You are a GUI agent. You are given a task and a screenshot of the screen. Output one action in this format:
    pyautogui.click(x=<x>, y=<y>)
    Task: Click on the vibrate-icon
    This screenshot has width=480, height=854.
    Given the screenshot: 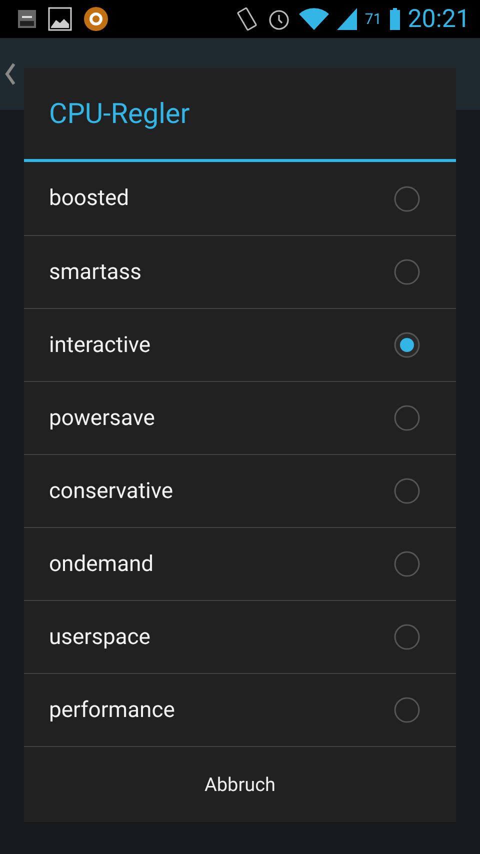 What is the action you would take?
    pyautogui.click(x=246, y=19)
    